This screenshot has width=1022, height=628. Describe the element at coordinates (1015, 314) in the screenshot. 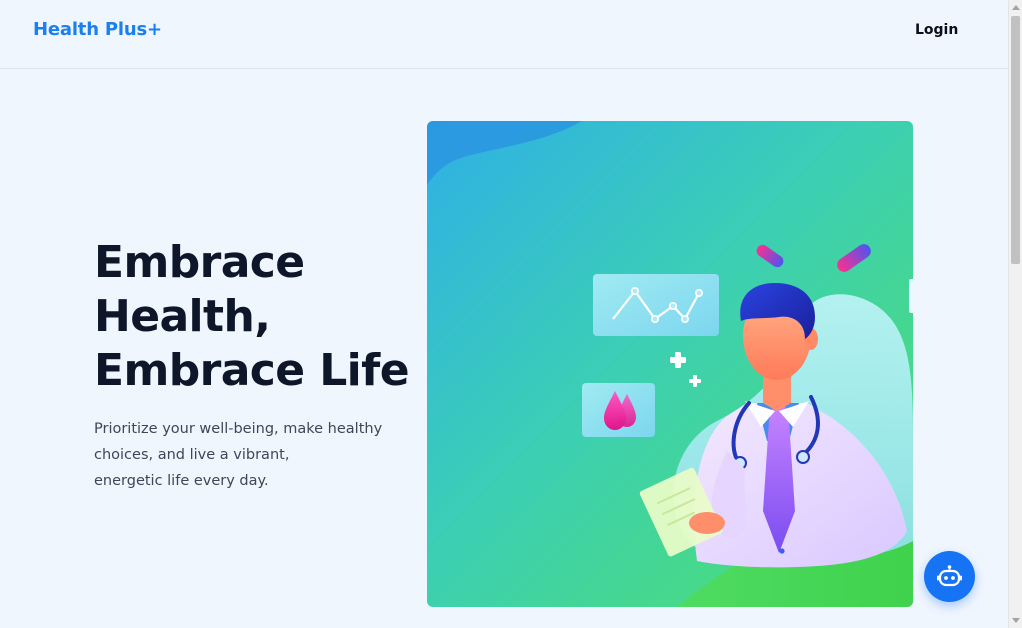

I see `vertical-scrollbar` at that location.